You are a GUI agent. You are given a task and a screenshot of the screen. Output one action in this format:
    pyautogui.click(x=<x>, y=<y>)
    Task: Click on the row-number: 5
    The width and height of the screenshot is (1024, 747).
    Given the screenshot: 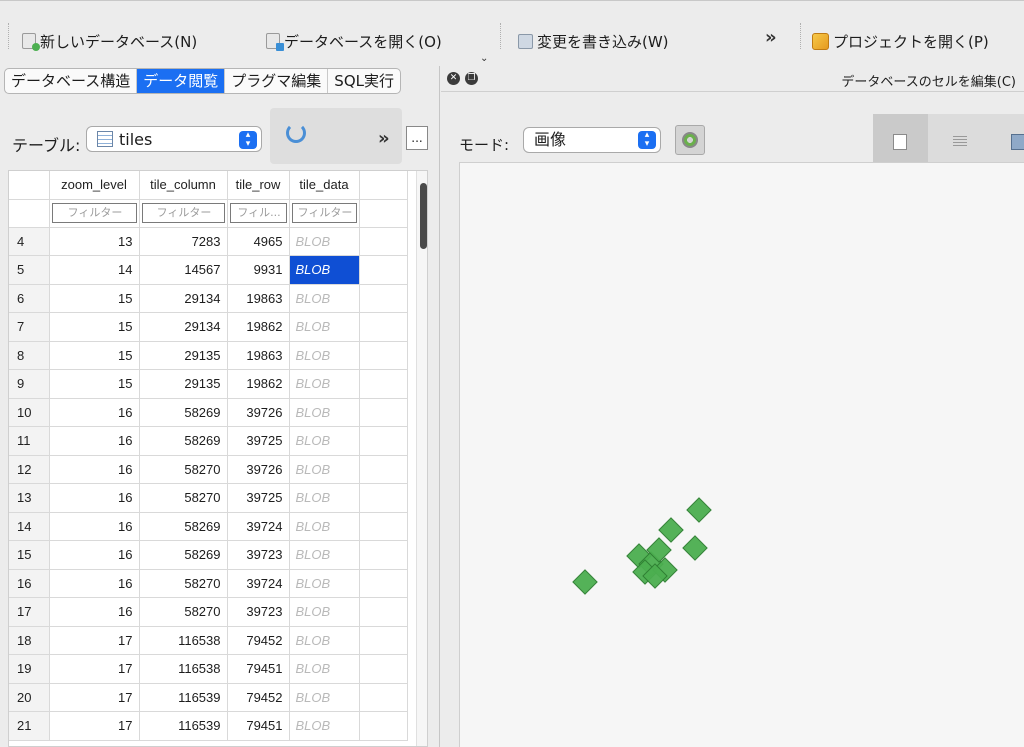 What is the action you would take?
    pyautogui.click(x=29, y=270)
    